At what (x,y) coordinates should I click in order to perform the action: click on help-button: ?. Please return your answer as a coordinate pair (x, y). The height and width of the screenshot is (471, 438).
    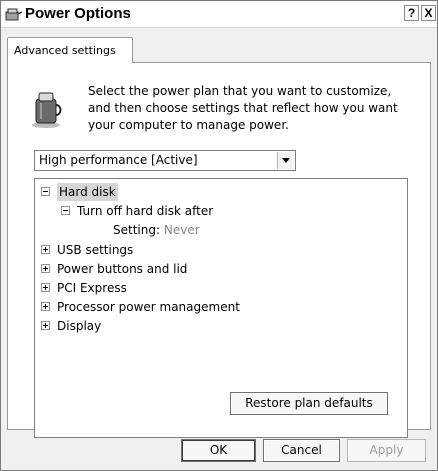
    Looking at the image, I should click on (411, 13).